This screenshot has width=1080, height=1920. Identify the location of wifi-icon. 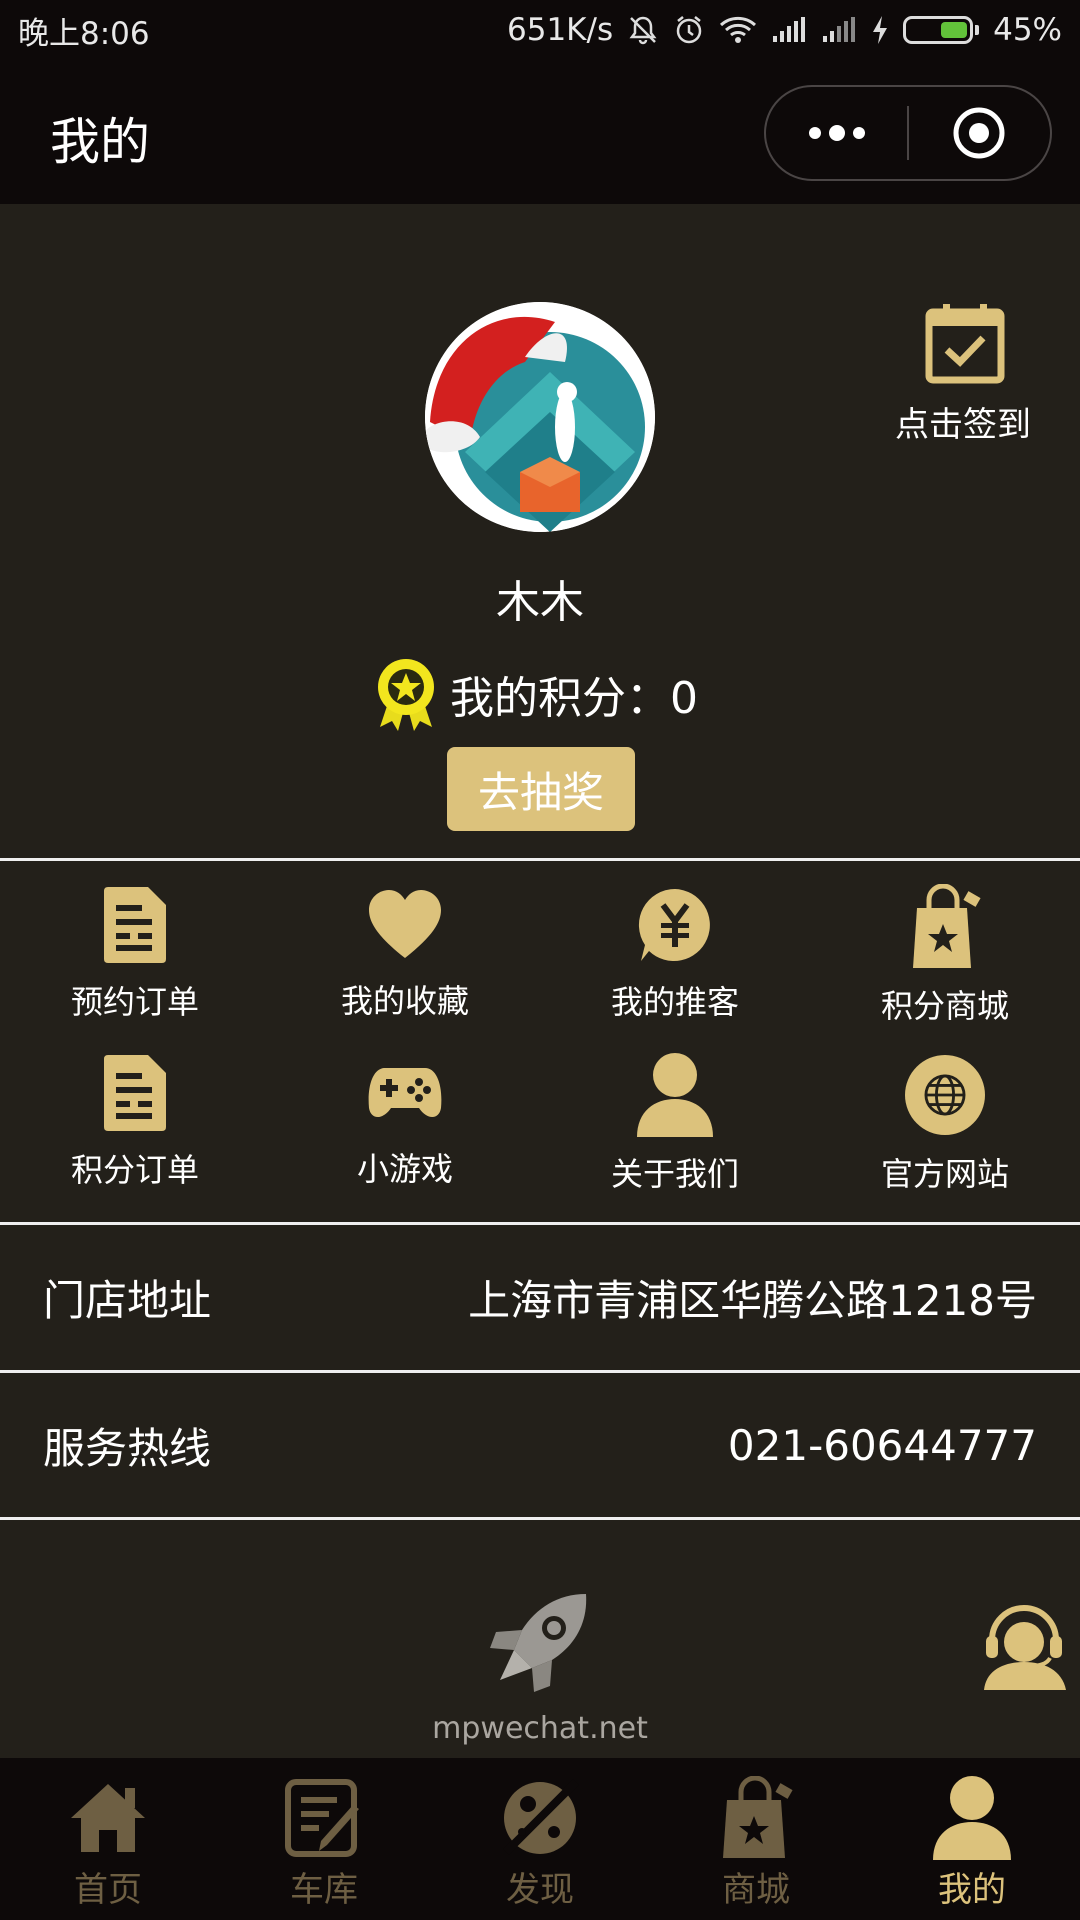
(738, 30).